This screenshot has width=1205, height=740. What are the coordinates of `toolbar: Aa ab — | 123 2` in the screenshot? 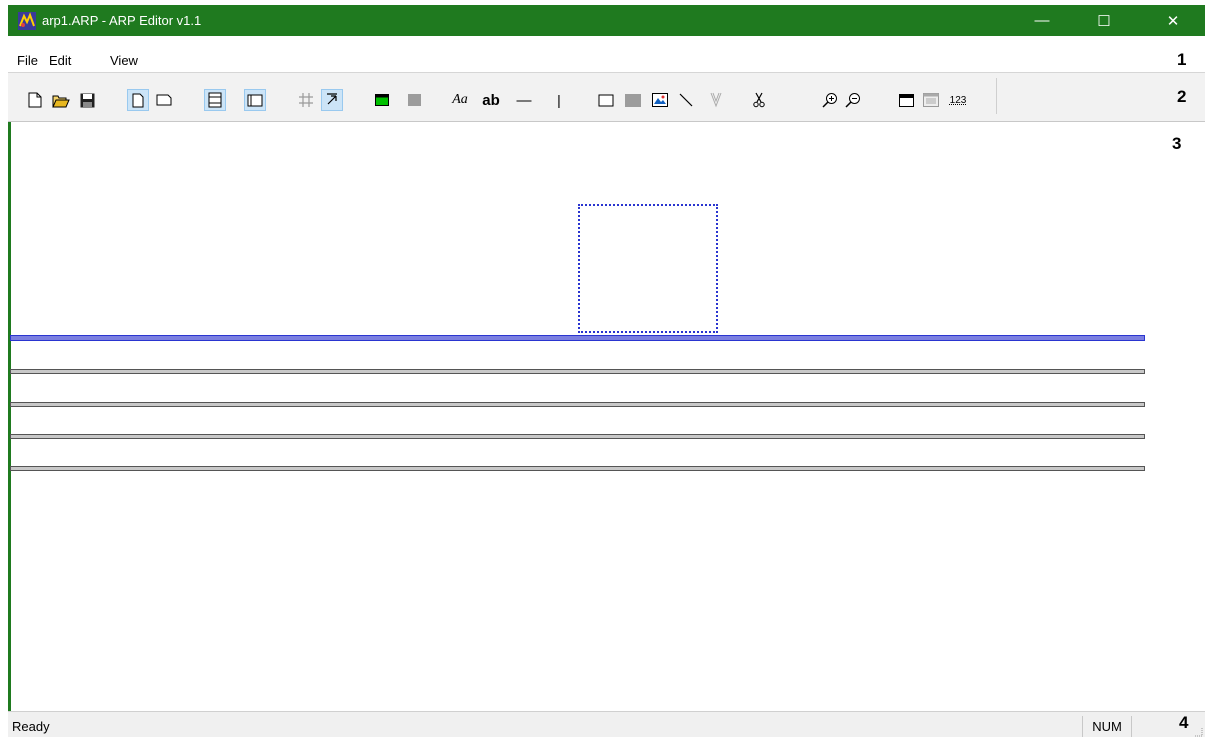 It's located at (606, 97).